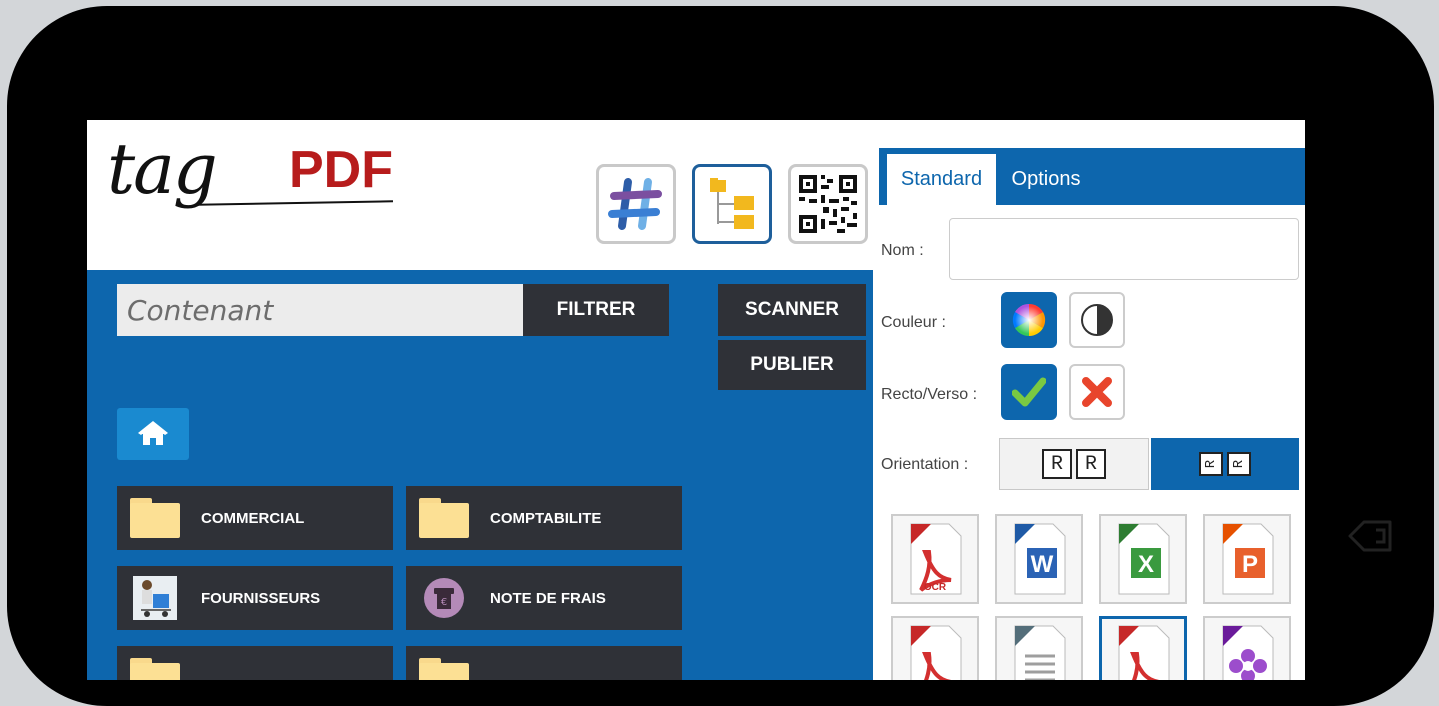  I want to click on format-tiff, so click(1247, 648).